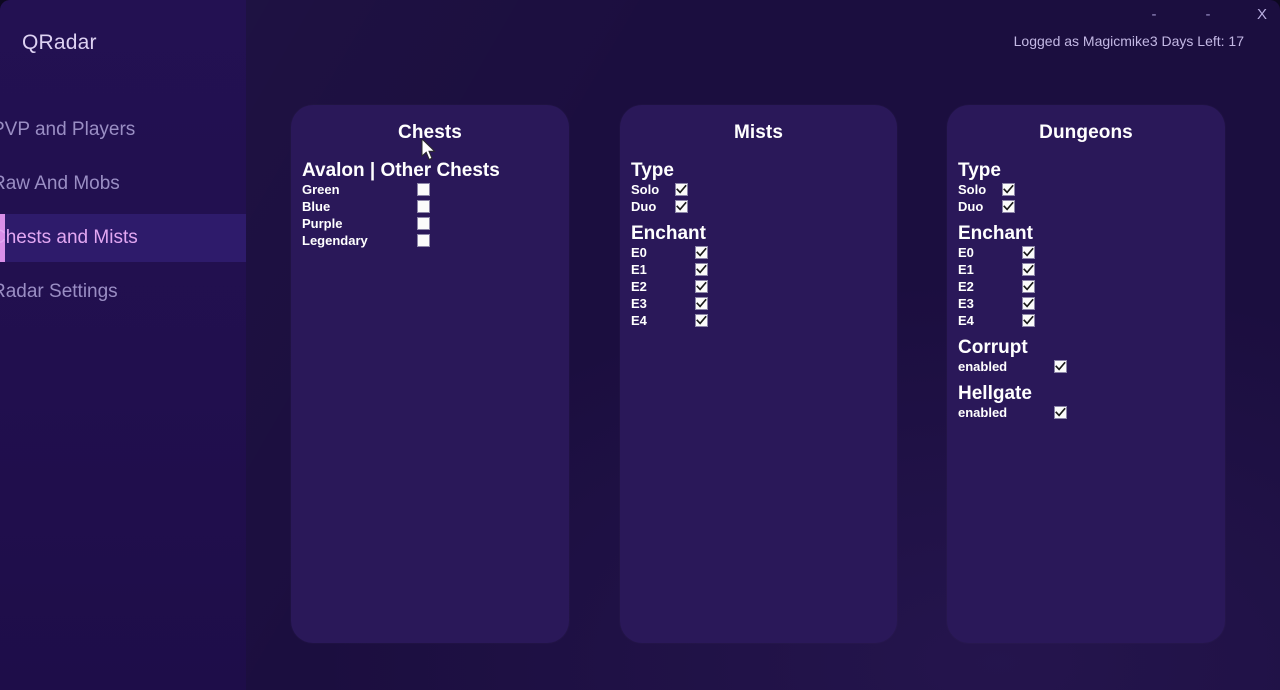 The width and height of the screenshot is (1280, 690). What do you see at coordinates (123, 292) in the screenshot?
I see `sidebar-item-radar-settings: Radar Settings` at bounding box center [123, 292].